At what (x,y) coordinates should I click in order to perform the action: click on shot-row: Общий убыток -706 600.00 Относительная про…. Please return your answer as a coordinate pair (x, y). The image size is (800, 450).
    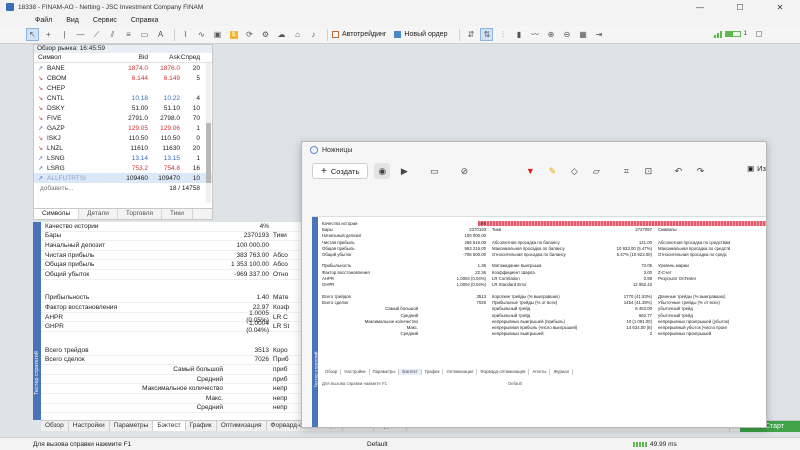
    Looking at the image, I should click on (544, 254).